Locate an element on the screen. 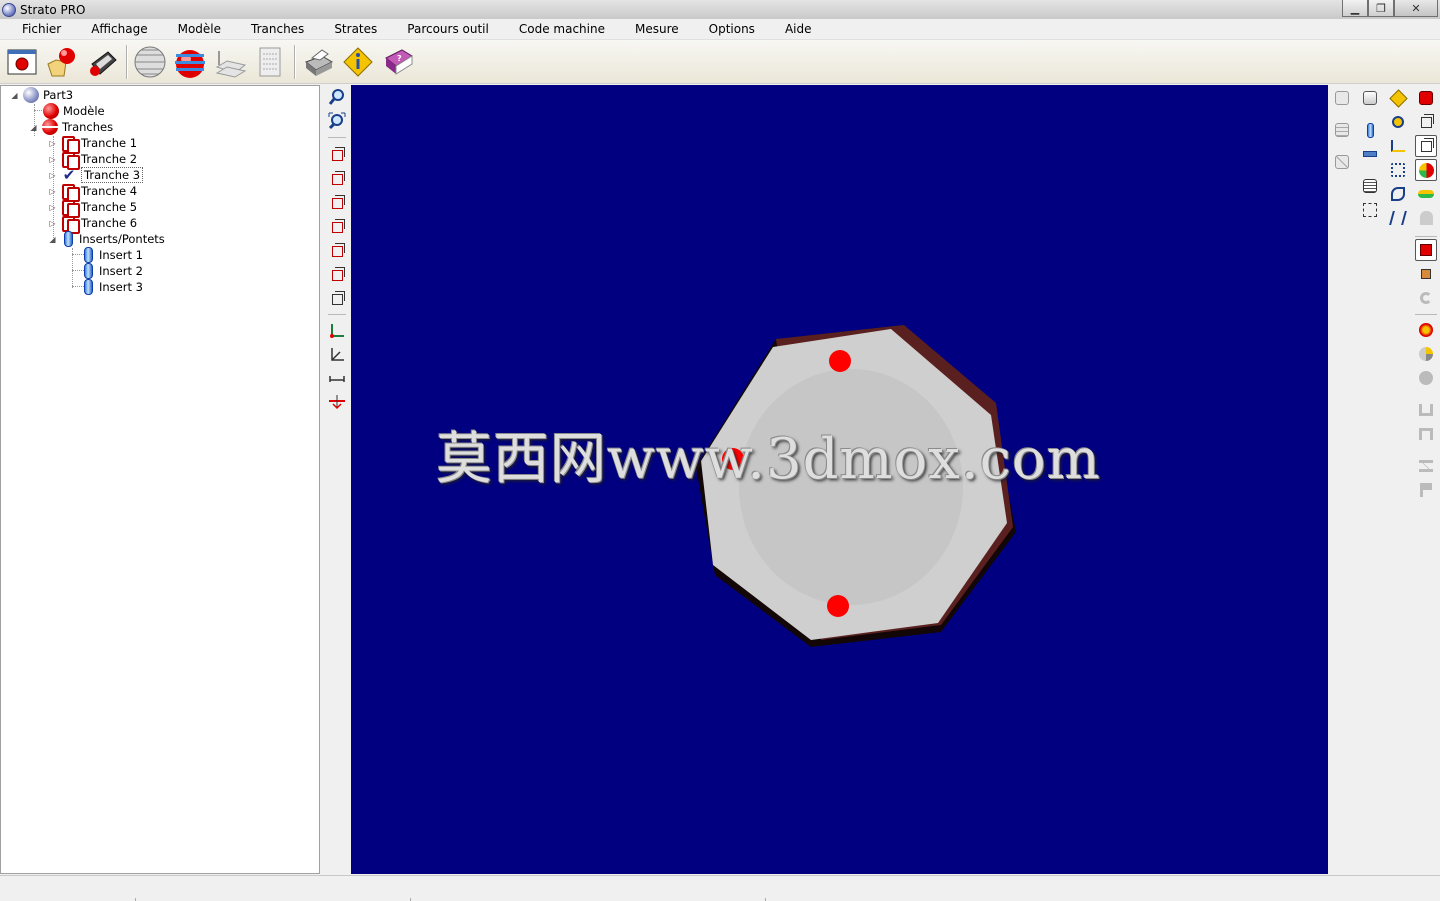 This screenshot has width=1440, height=901. explode-button is located at coordinates (1426, 330).